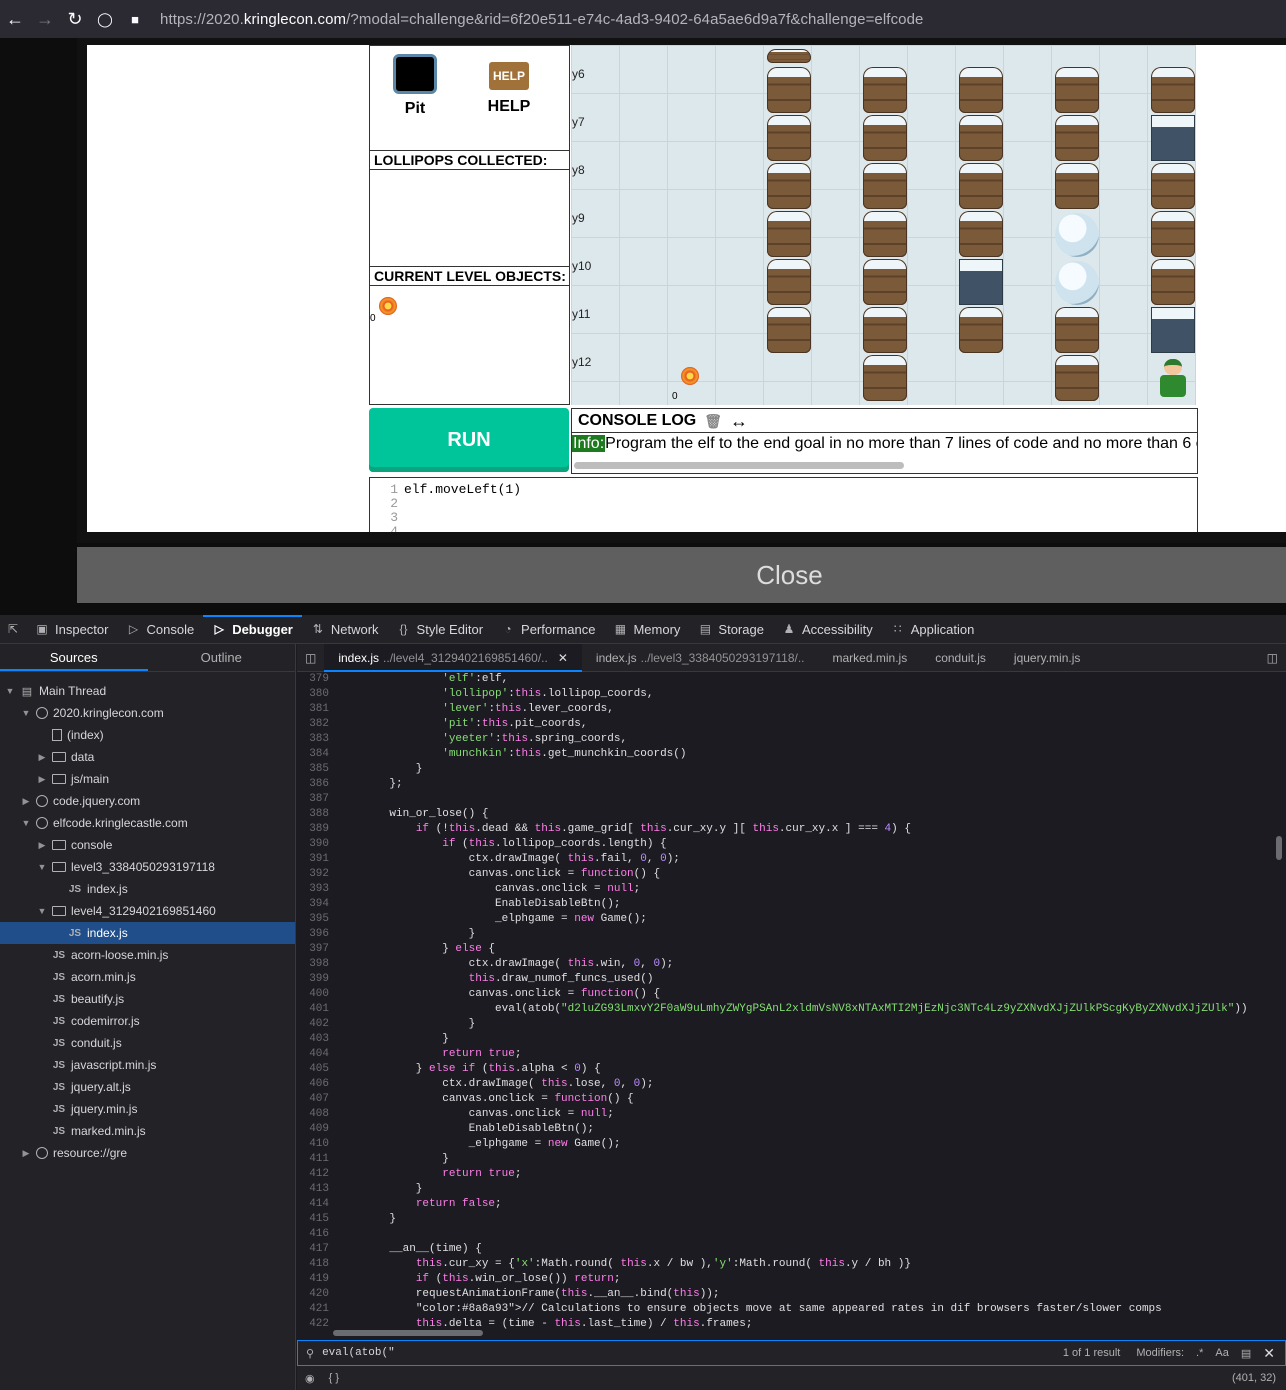 The height and width of the screenshot is (1390, 1286). What do you see at coordinates (784, 1144) in the screenshot?
I see `code-line: 410 _elphgame = new Game();` at bounding box center [784, 1144].